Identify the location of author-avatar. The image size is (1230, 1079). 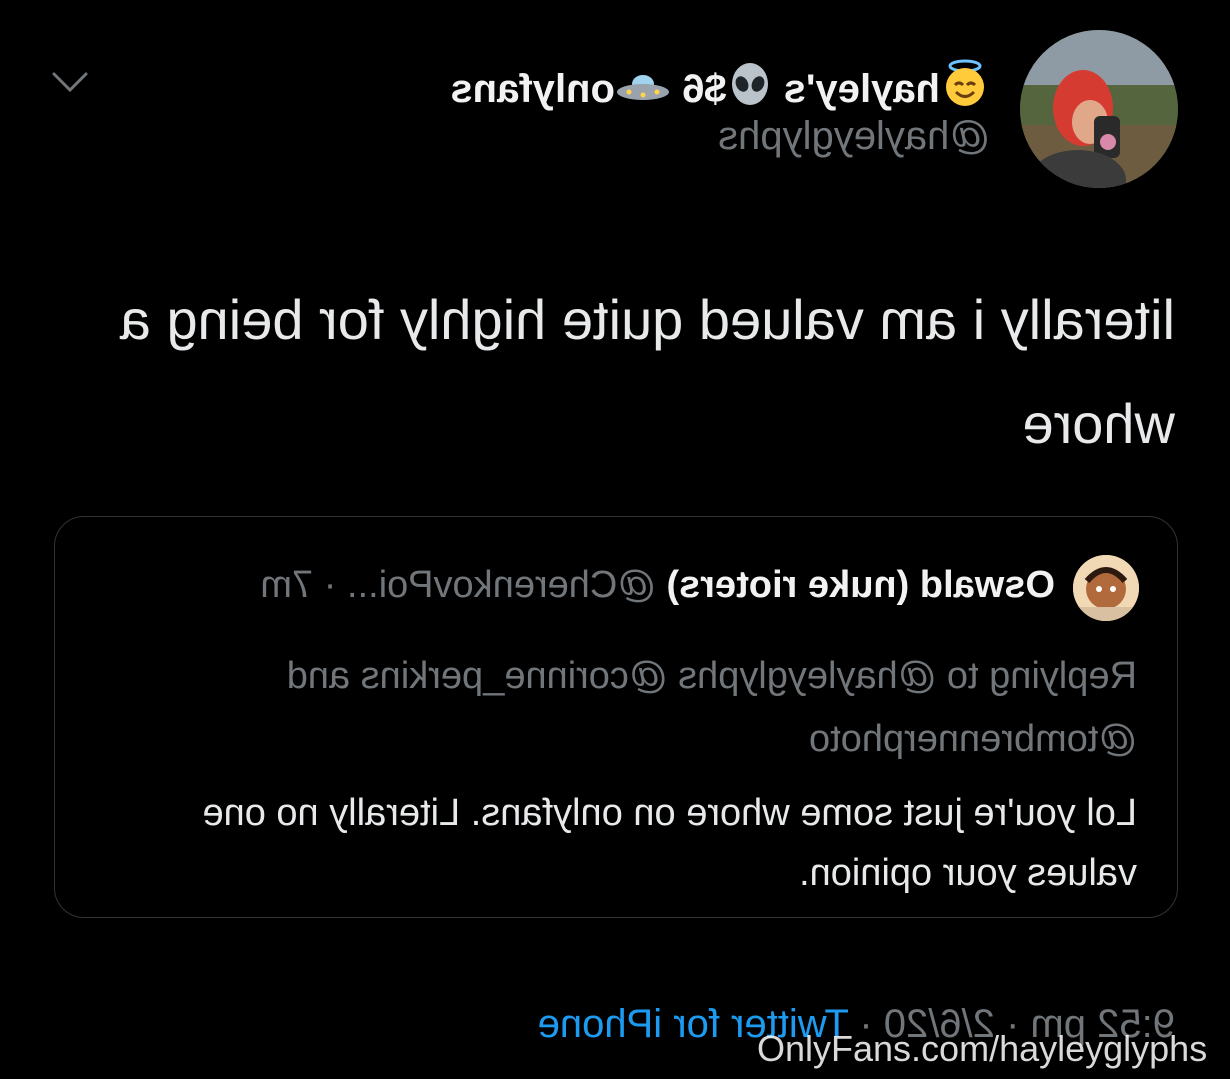
(1099, 109).